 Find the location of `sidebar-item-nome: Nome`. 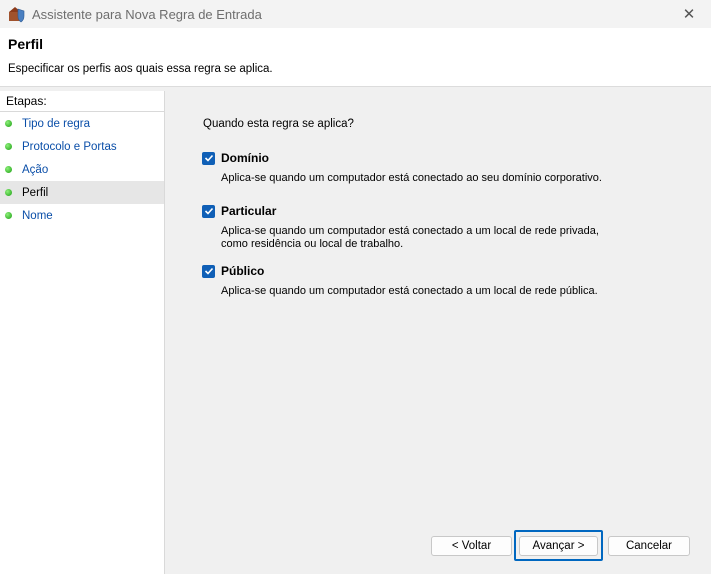

sidebar-item-nome: Nome is located at coordinates (82, 215).